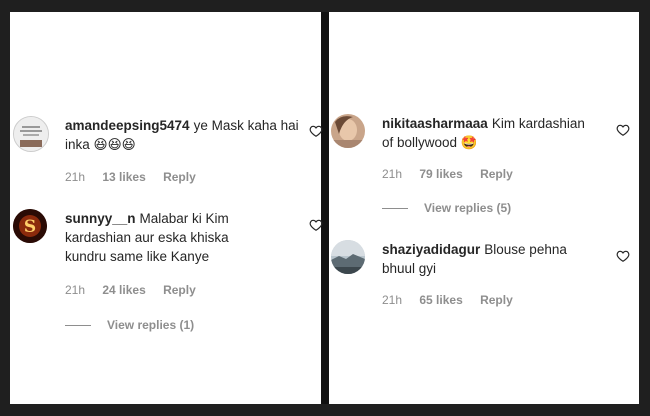 This screenshot has height=416, width=650. What do you see at coordinates (127, 125) in the screenshot?
I see `comment-username: amandeepsing5474` at bounding box center [127, 125].